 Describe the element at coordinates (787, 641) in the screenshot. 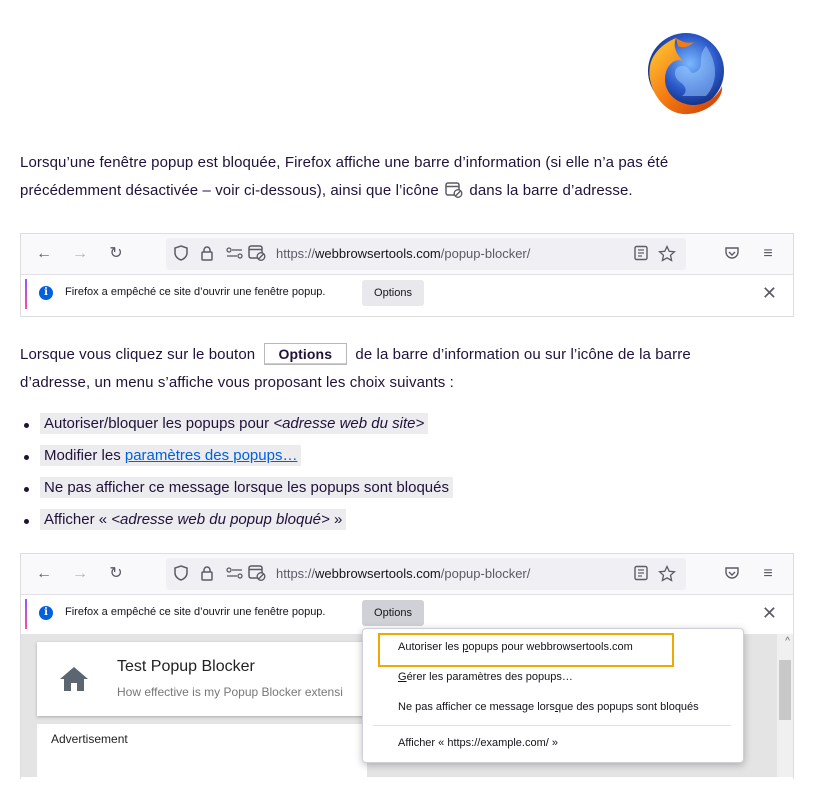

I see `scroll-up-icon: ^` at that location.